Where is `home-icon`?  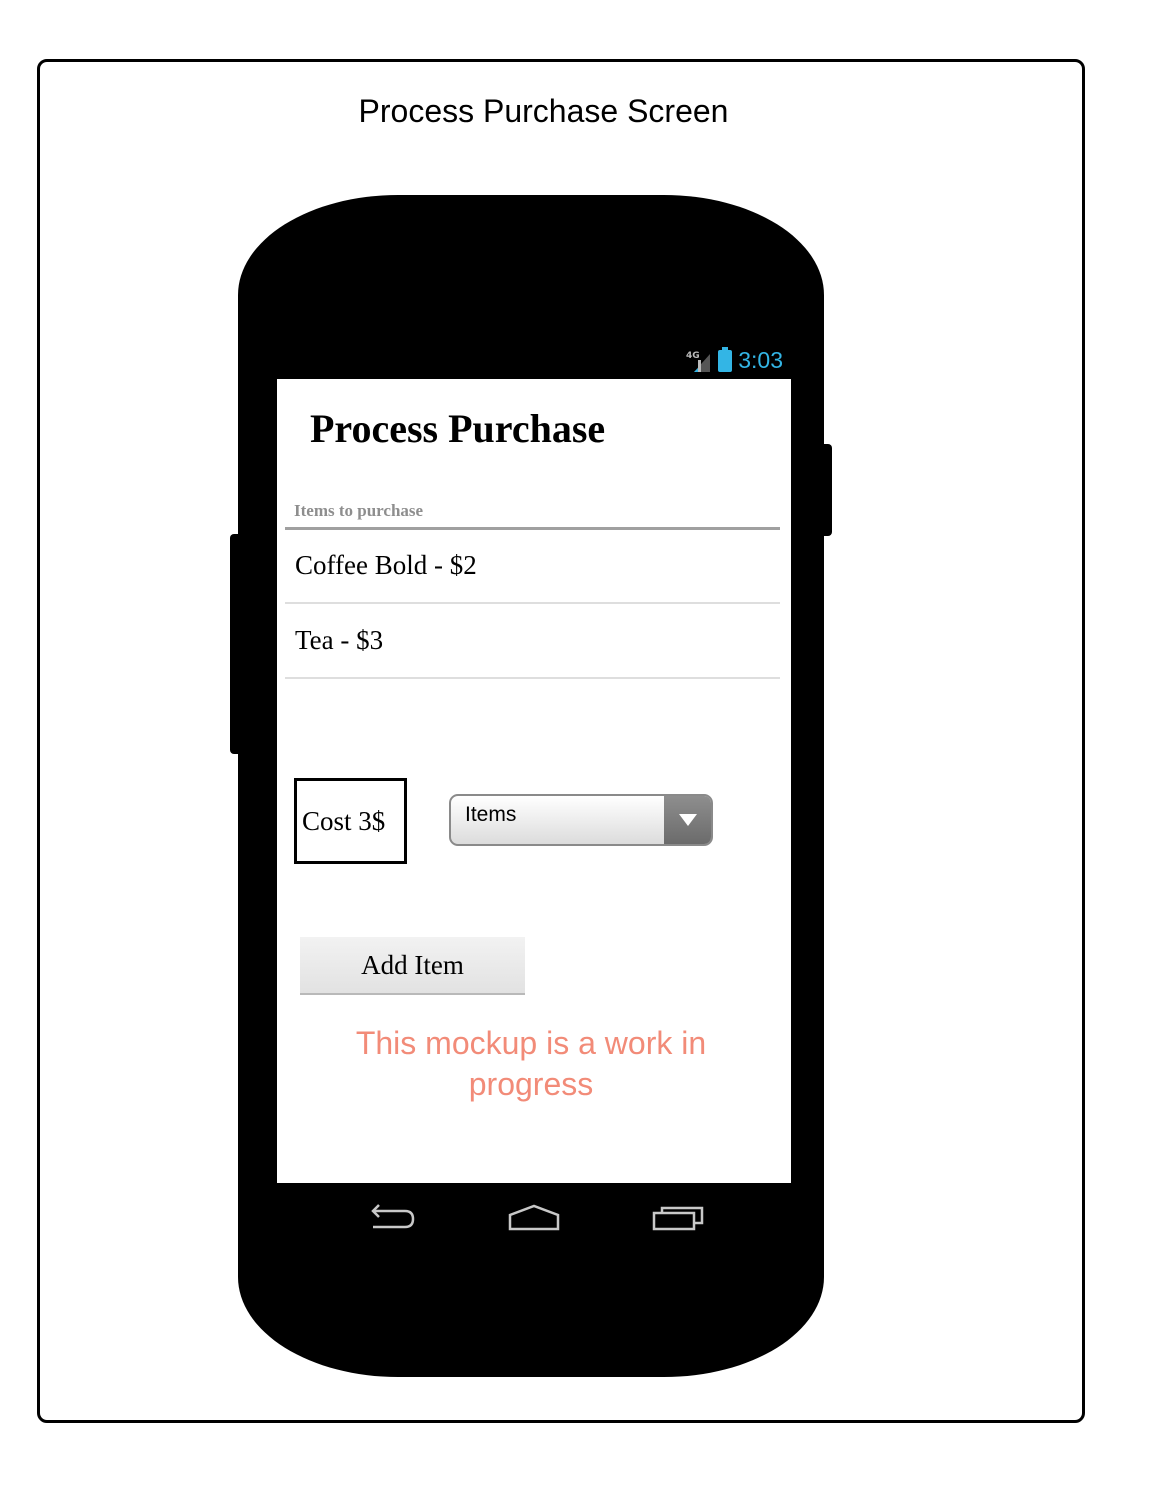 home-icon is located at coordinates (534, 1218).